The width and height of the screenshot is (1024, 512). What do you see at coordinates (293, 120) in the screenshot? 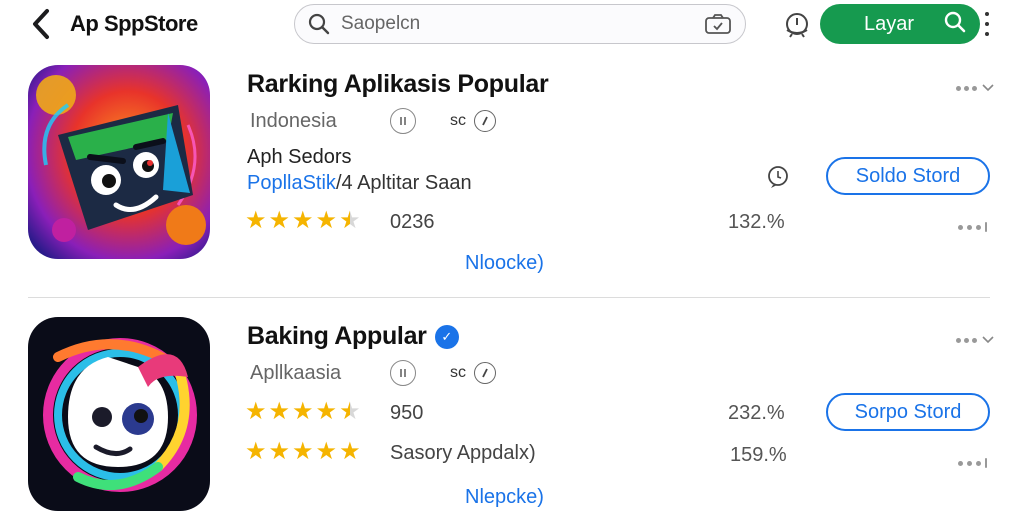
I see `app-meta-region: Indonesia` at bounding box center [293, 120].